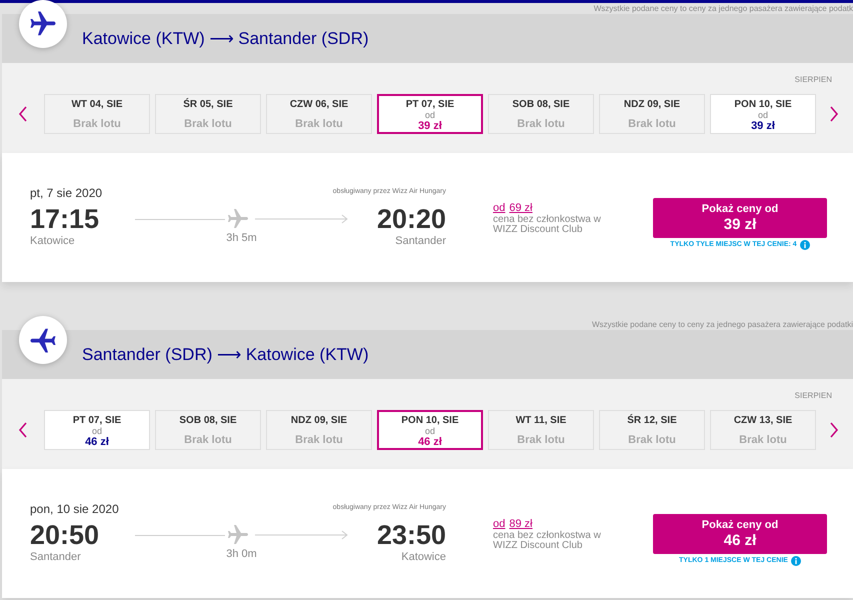  What do you see at coordinates (97, 430) in the screenshot?
I see `date-option: PT 07, SIE od 46 zł` at bounding box center [97, 430].